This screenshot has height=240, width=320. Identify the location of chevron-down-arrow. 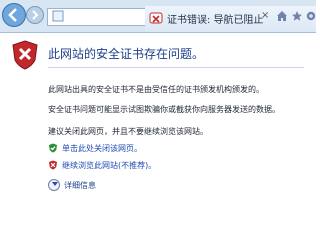
(55, 184).